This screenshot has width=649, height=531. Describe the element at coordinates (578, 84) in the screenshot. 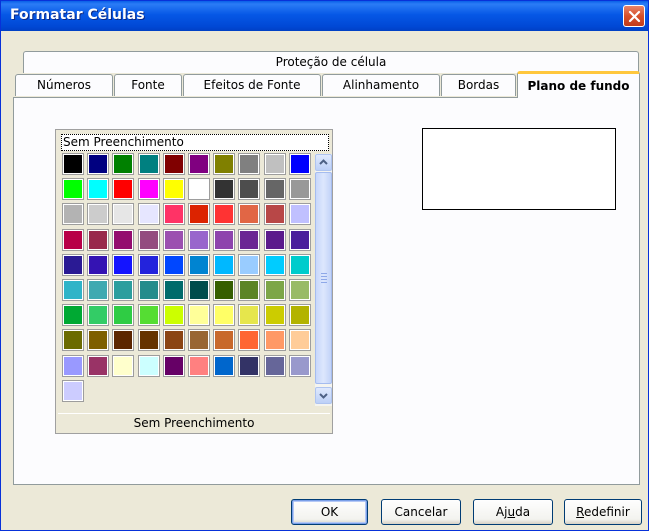

I see `tab-background: Plano de fundo` at that location.